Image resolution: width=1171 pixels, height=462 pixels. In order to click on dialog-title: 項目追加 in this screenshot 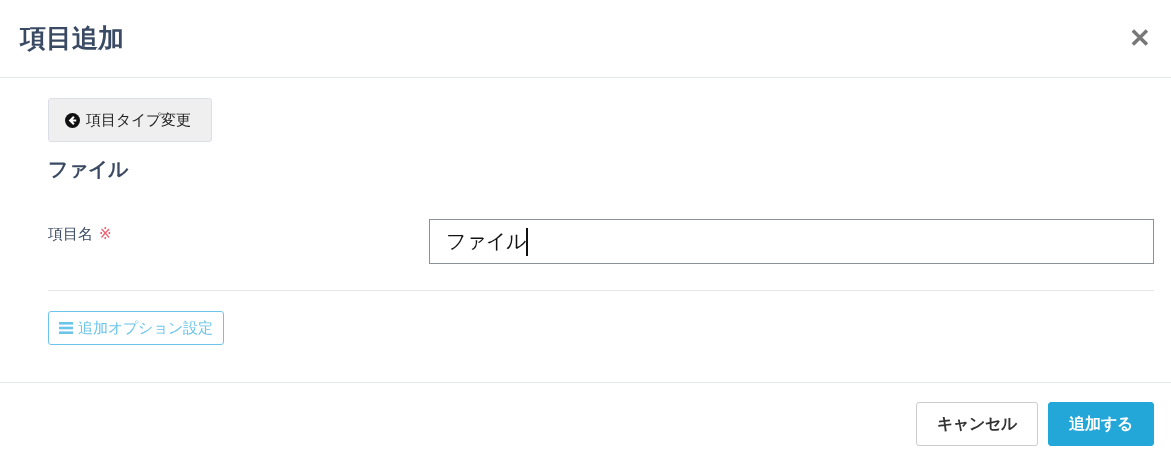, I will do `click(72, 38)`.